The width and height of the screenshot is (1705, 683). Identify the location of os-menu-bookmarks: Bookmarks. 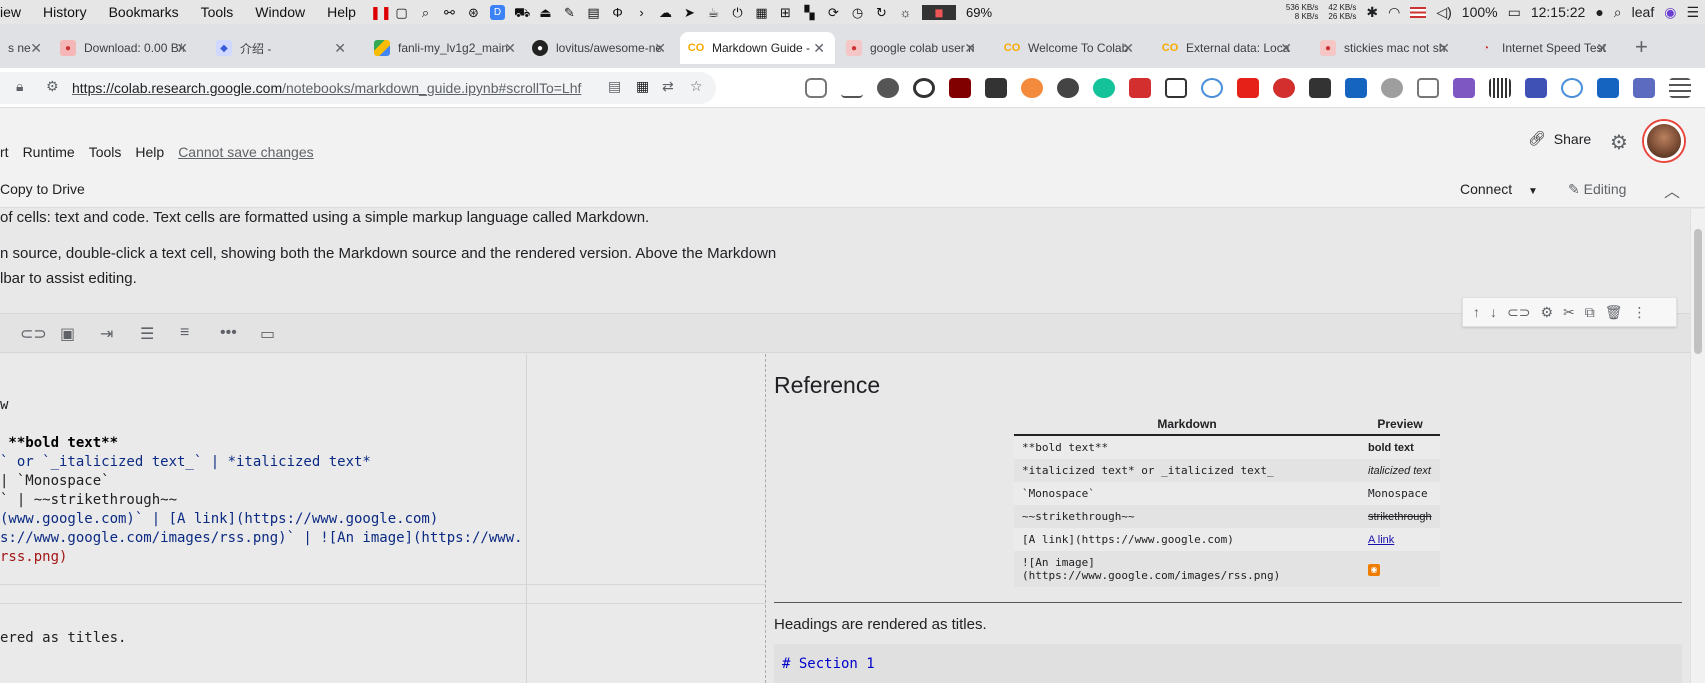
(144, 12).